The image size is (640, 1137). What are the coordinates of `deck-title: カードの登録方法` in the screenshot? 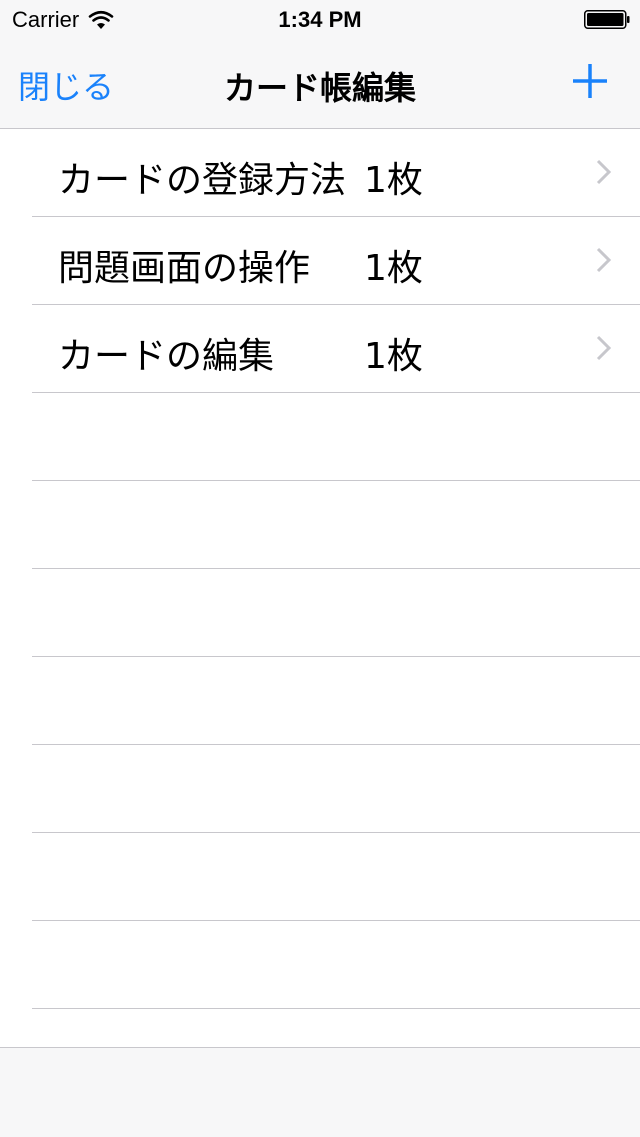 It's located at (202, 180).